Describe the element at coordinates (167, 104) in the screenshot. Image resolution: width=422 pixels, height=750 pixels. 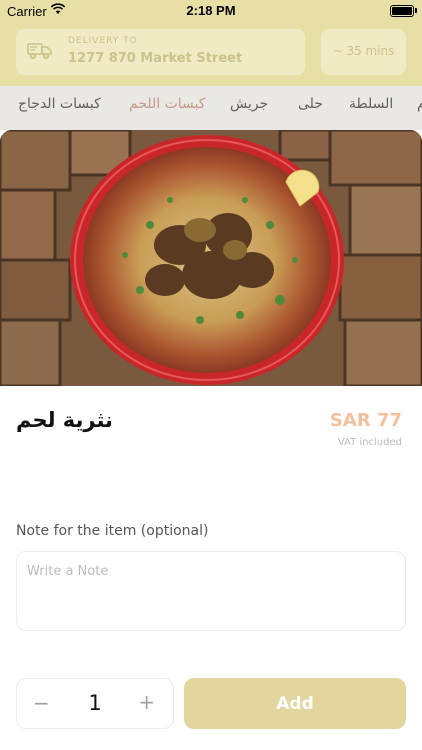
I see `tab-meat-kabsa: كبسات اللحم` at that location.